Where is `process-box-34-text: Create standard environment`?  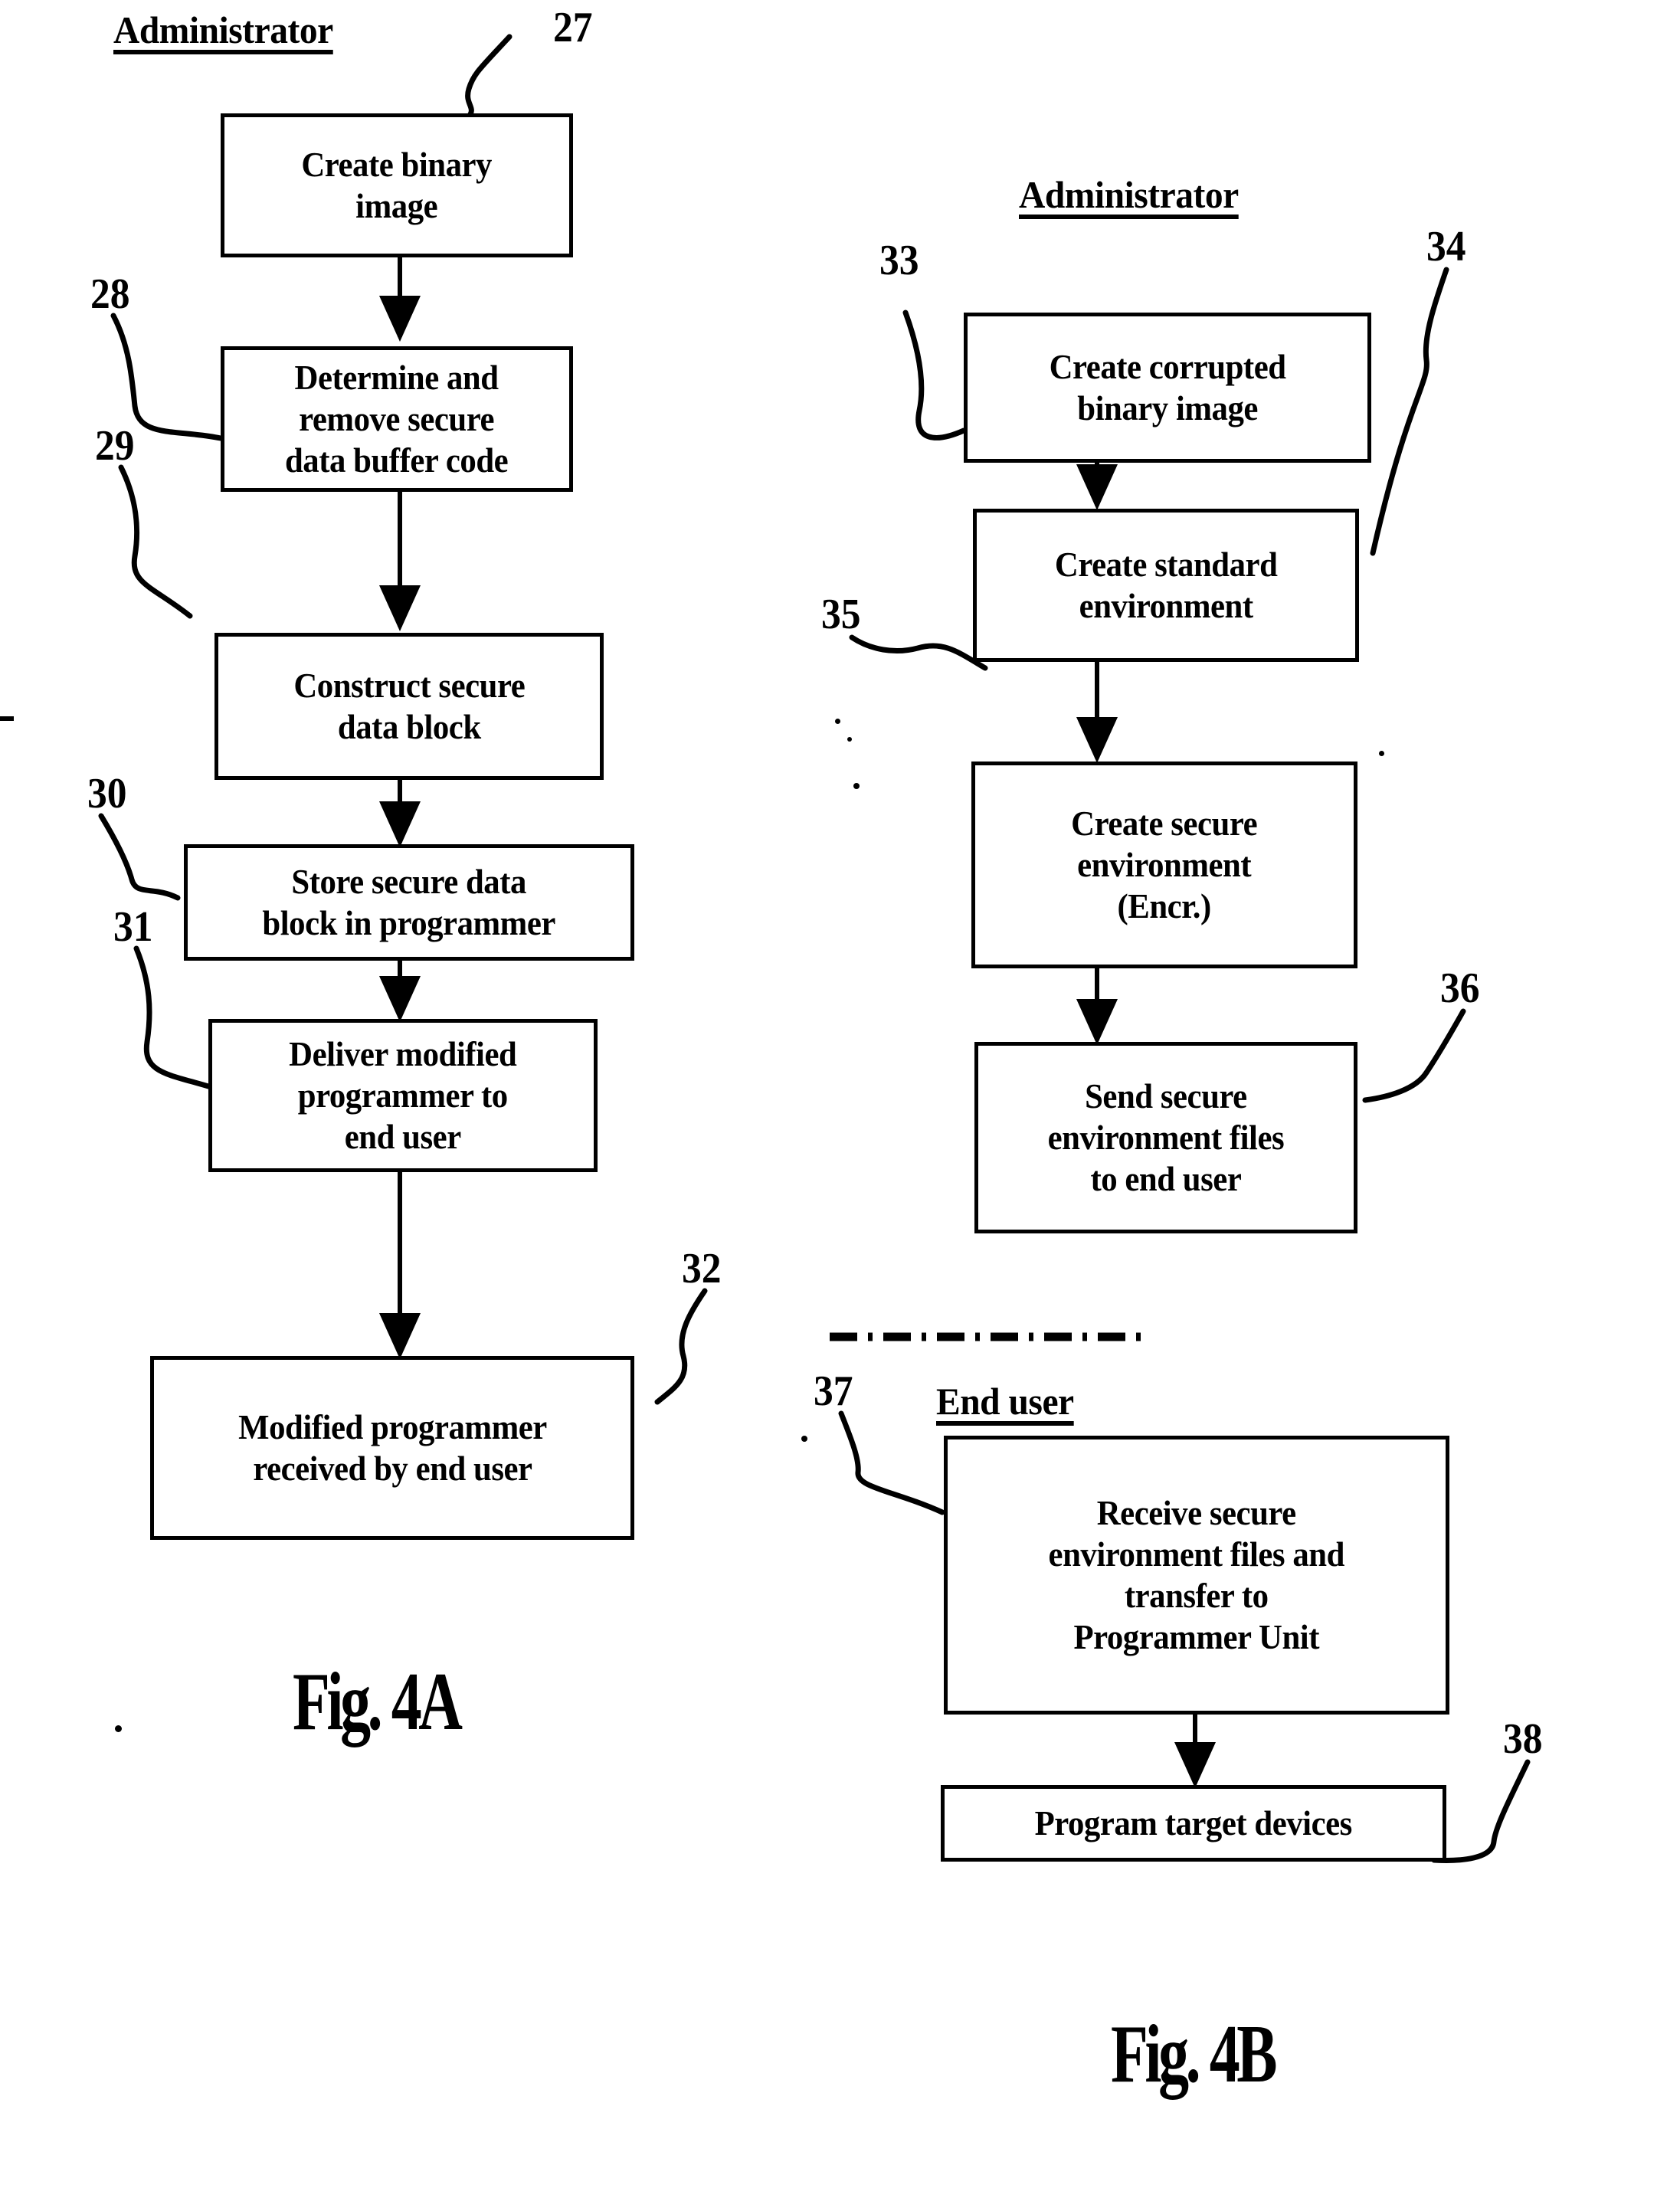 process-box-34-text: Create standard environment is located at coordinates (1166, 585).